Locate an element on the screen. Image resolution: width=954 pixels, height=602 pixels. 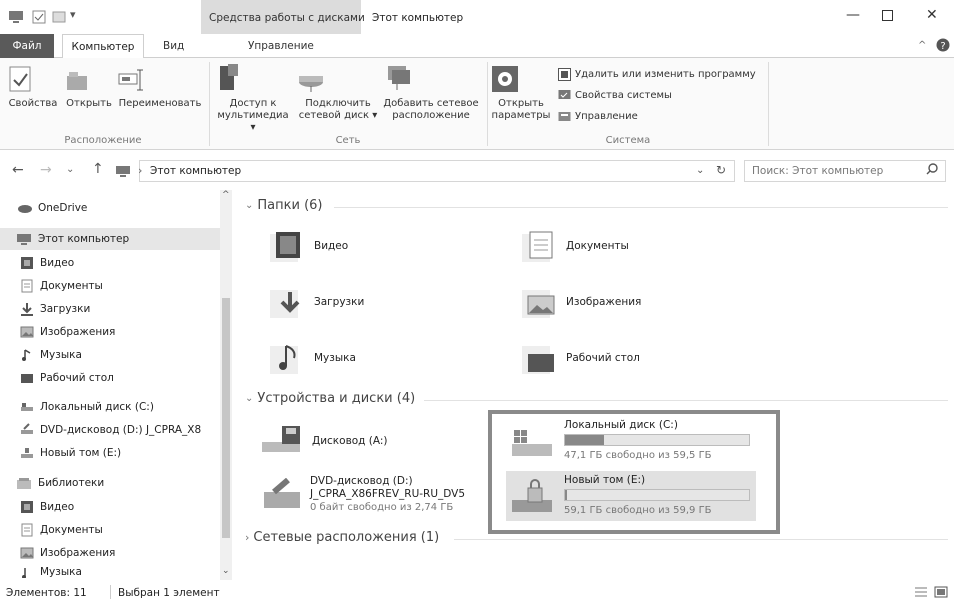
system-properties-button: Свойства системы is located at coordinates (615, 95).